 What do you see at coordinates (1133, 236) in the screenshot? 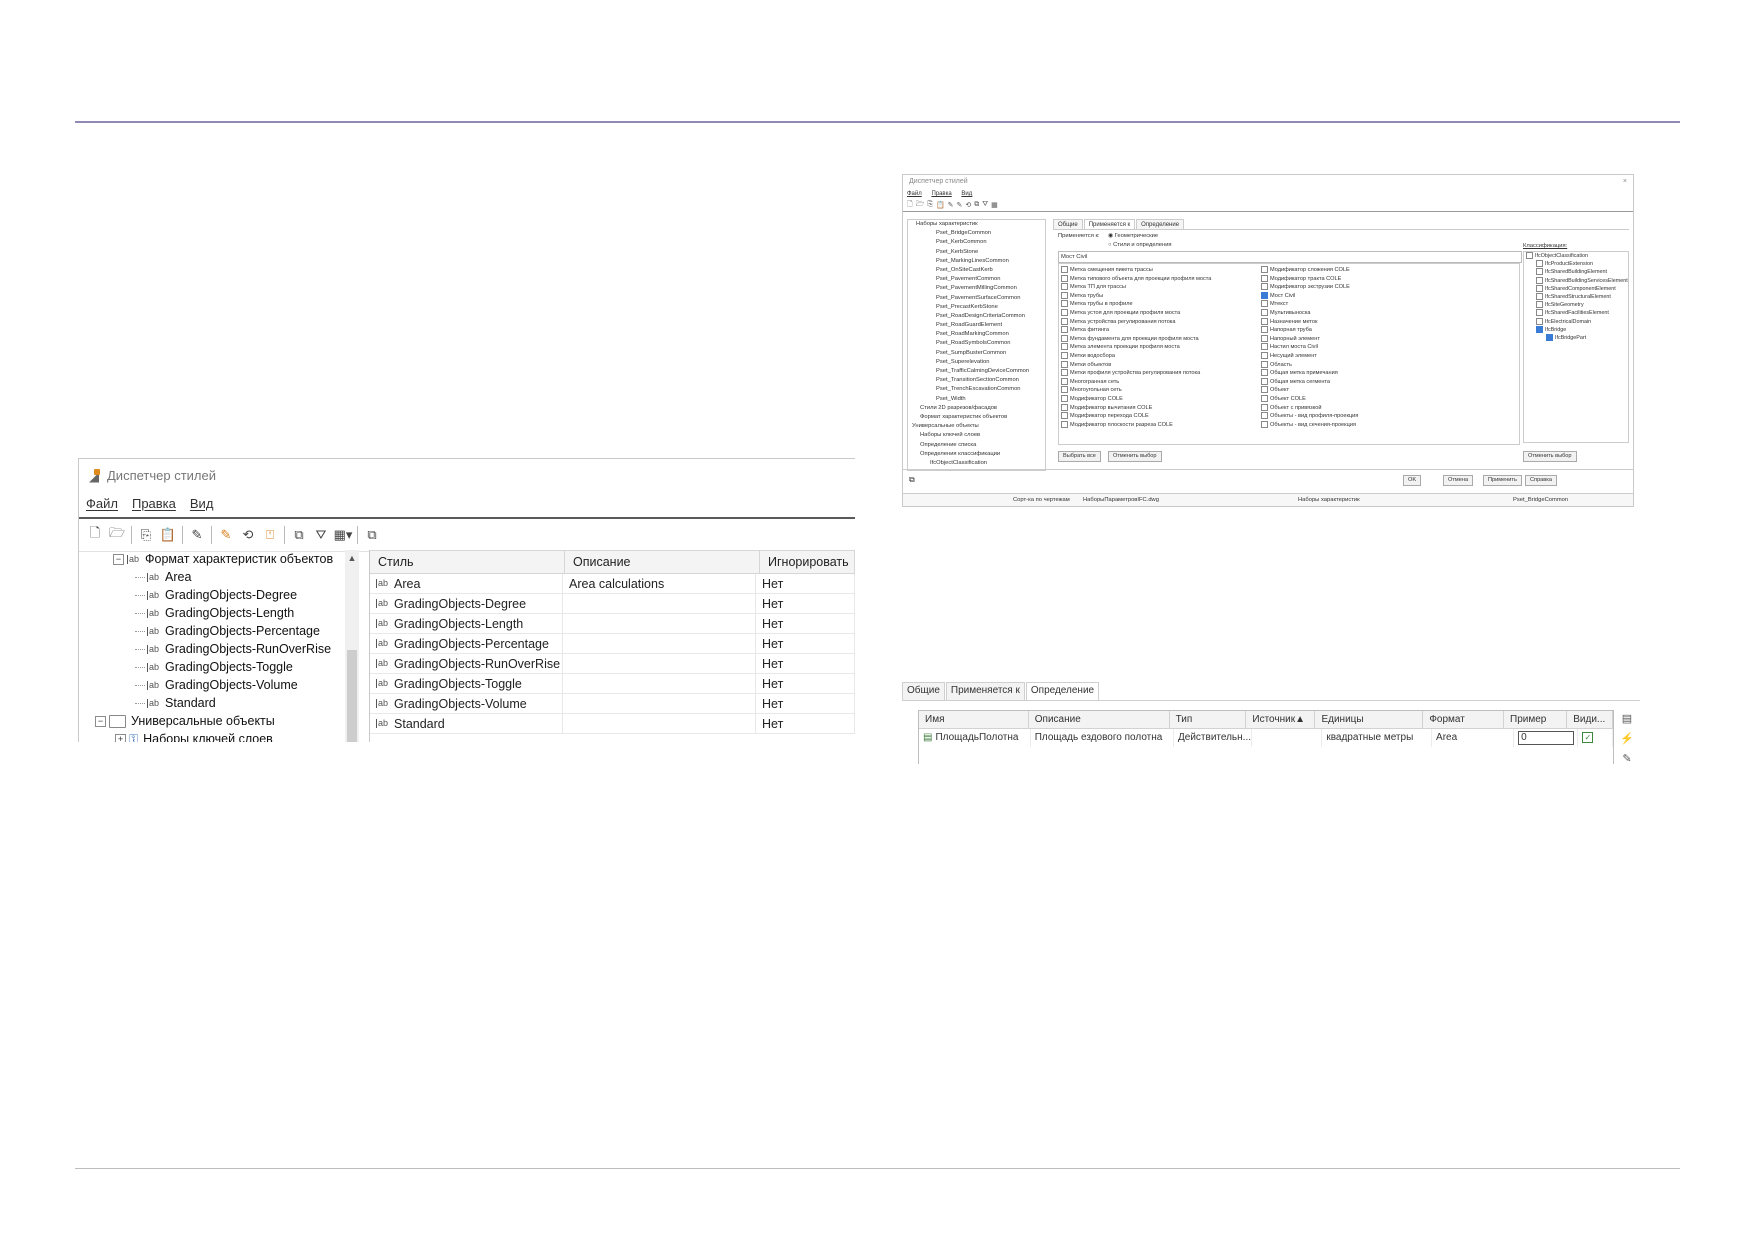
I see `radio-geometric: ◉ Геометрические` at bounding box center [1133, 236].